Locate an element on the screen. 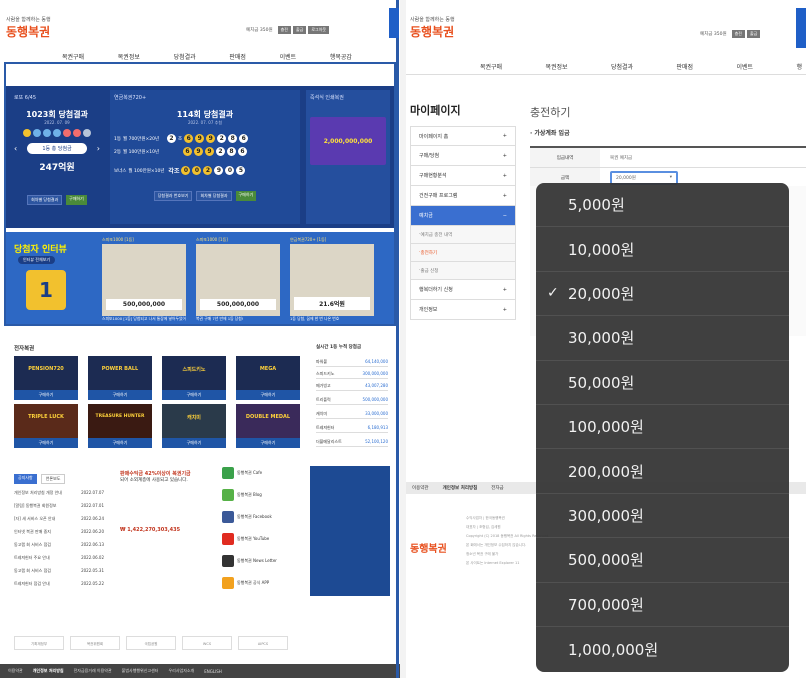  notice-item: [자] 새 서비스 오픈 안내 2022.06.24 is located at coordinates (59, 519).